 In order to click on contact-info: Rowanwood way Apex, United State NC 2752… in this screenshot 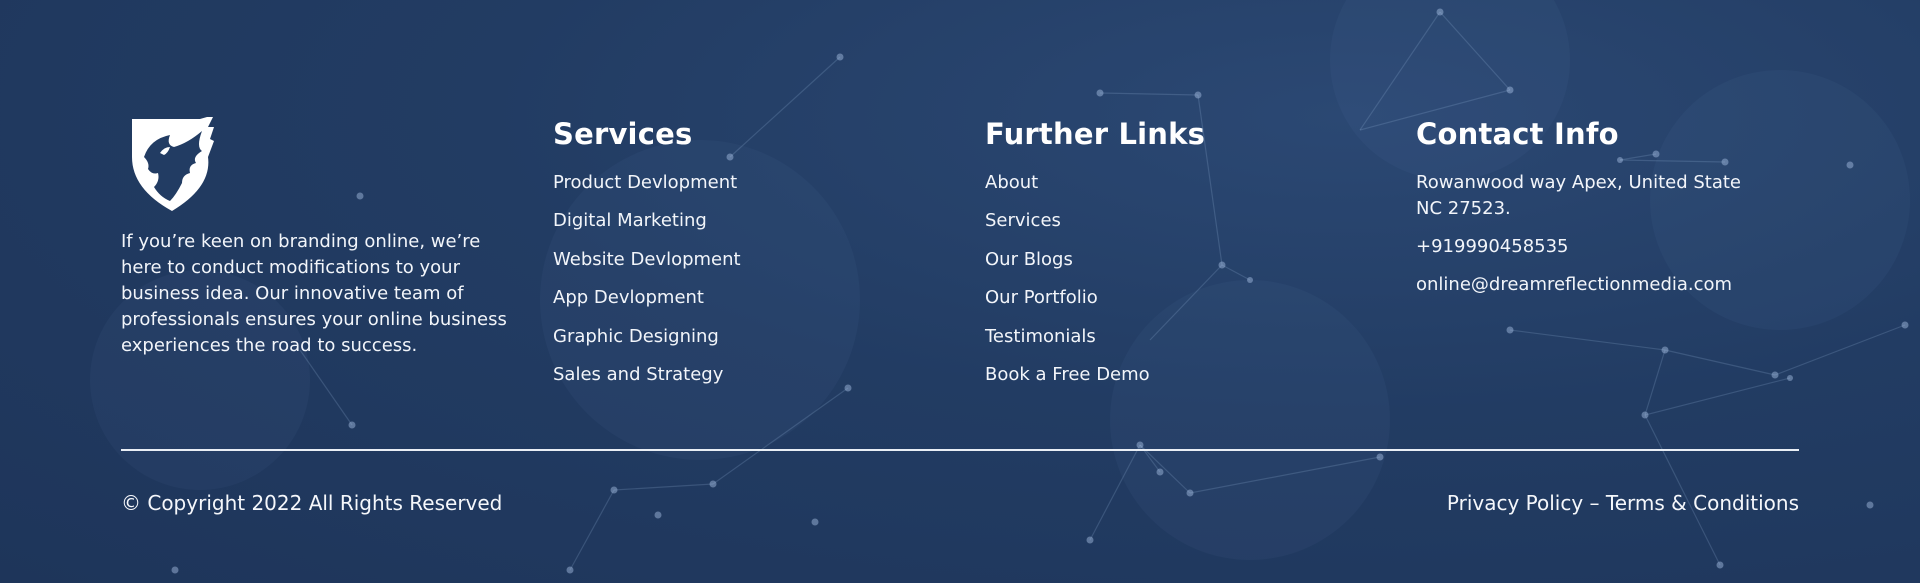, I will do `click(1581, 234)`.